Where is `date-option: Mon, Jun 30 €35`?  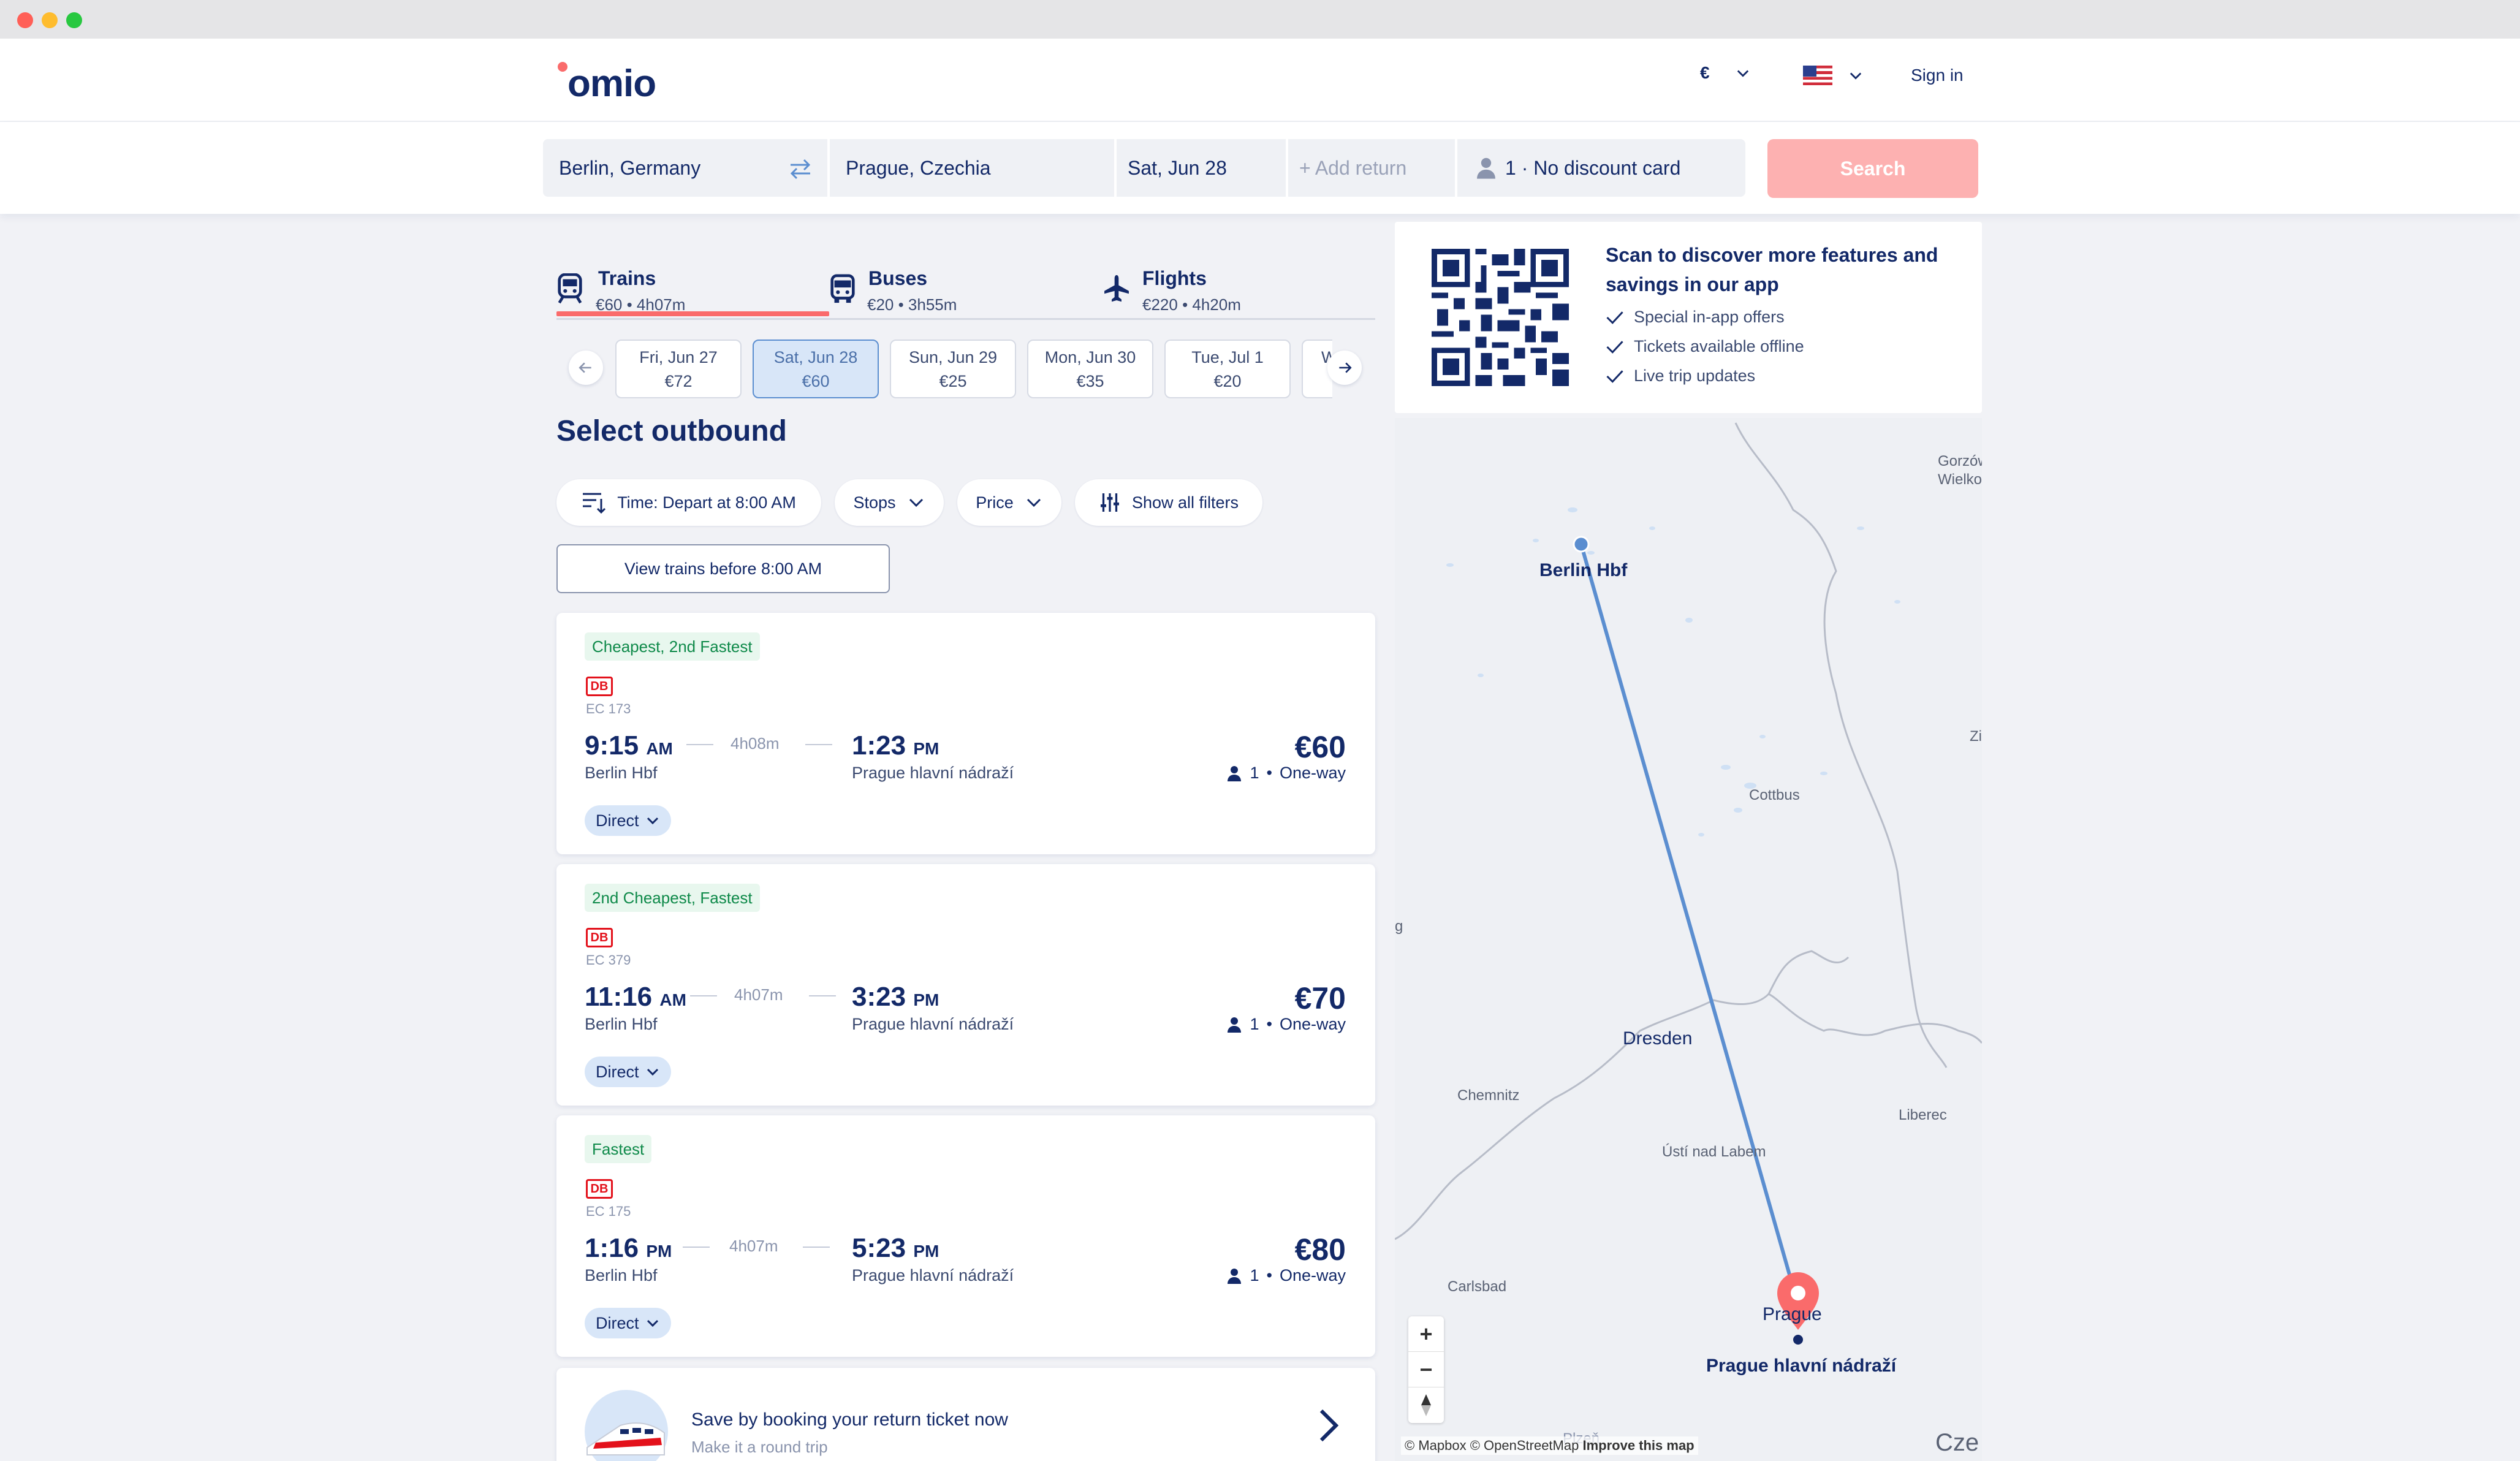 date-option: Mon, Jun 30 €35 is located at coordinates (1090, 369).